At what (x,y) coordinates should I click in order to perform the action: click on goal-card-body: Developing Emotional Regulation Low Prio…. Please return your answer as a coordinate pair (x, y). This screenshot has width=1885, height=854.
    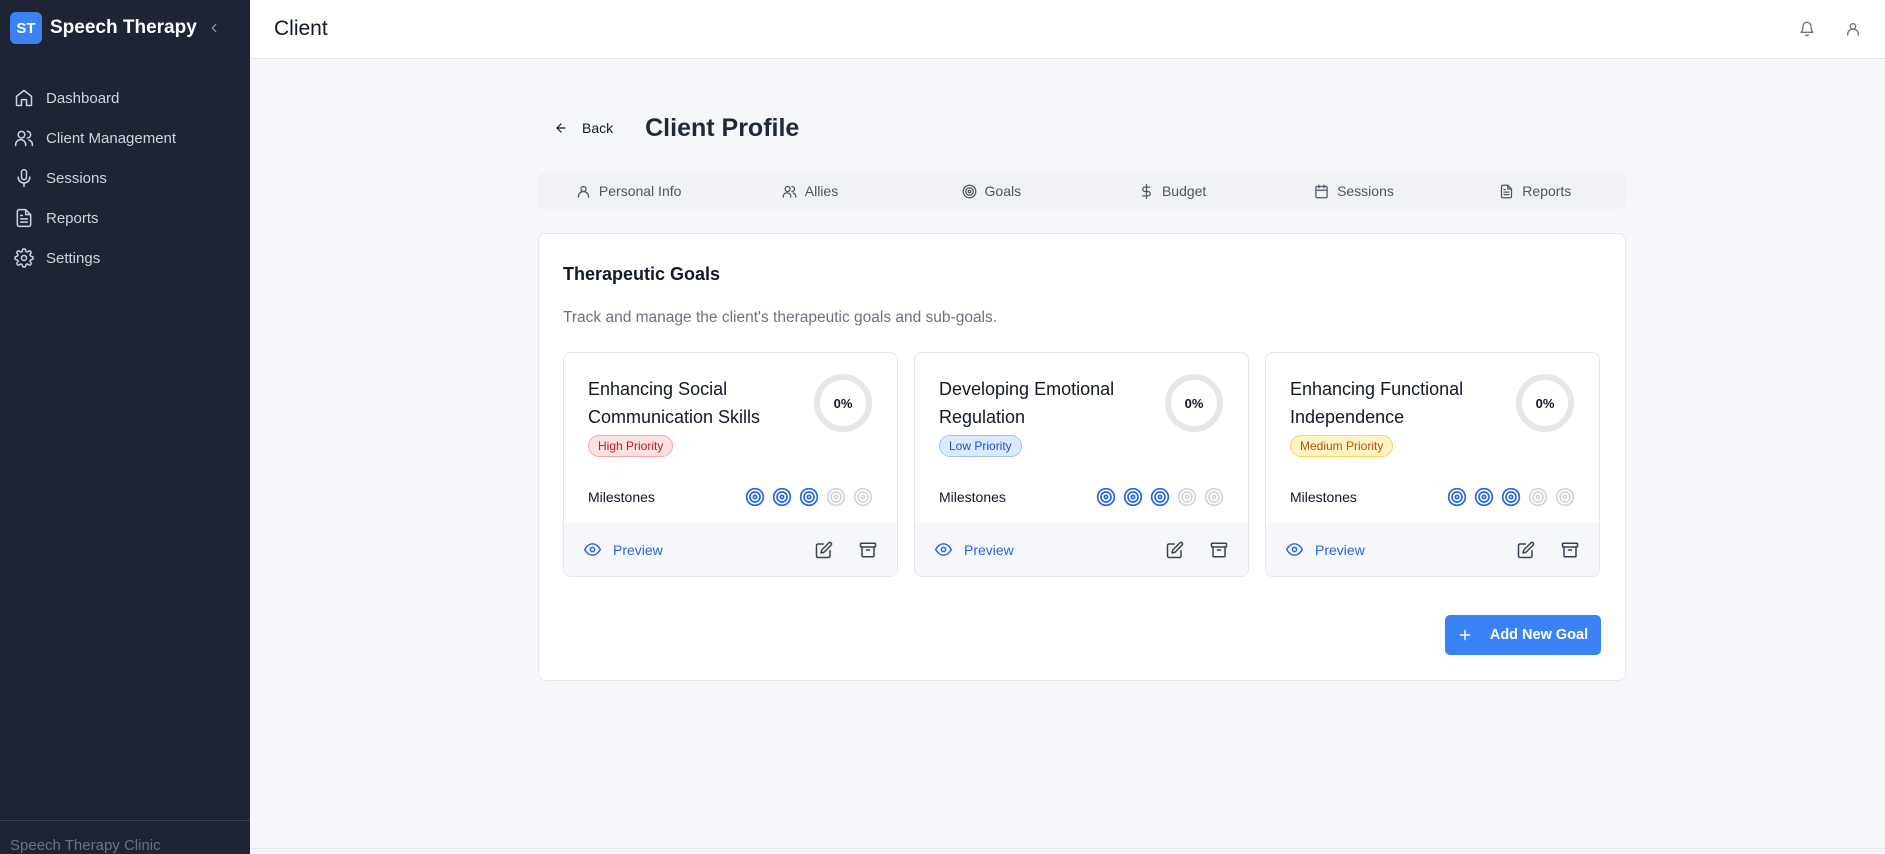
    Looking at the image, I should click on (1081, 439).